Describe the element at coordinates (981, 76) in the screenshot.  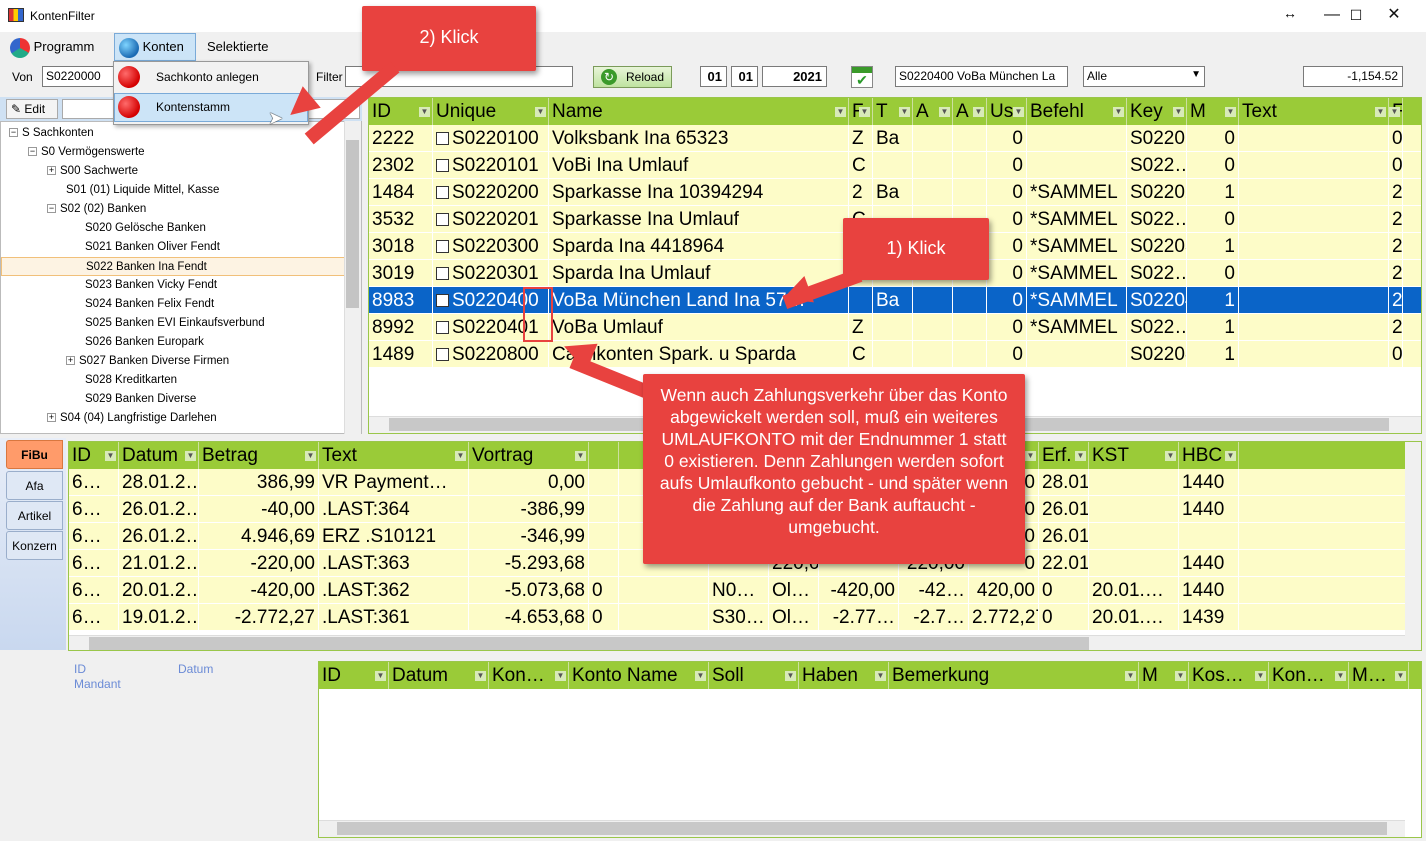
I see `account-input: S0220400 VoBa München La` at that location.